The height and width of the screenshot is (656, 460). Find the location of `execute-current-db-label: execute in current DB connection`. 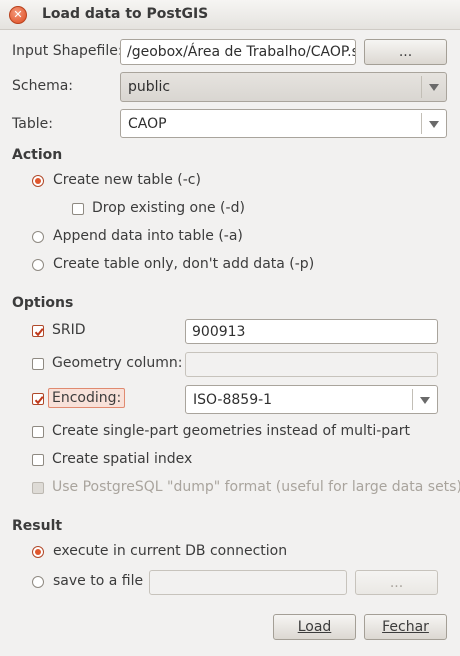

execute-current-db-label: execute in current DB connection is located at coordinates (170, 551).